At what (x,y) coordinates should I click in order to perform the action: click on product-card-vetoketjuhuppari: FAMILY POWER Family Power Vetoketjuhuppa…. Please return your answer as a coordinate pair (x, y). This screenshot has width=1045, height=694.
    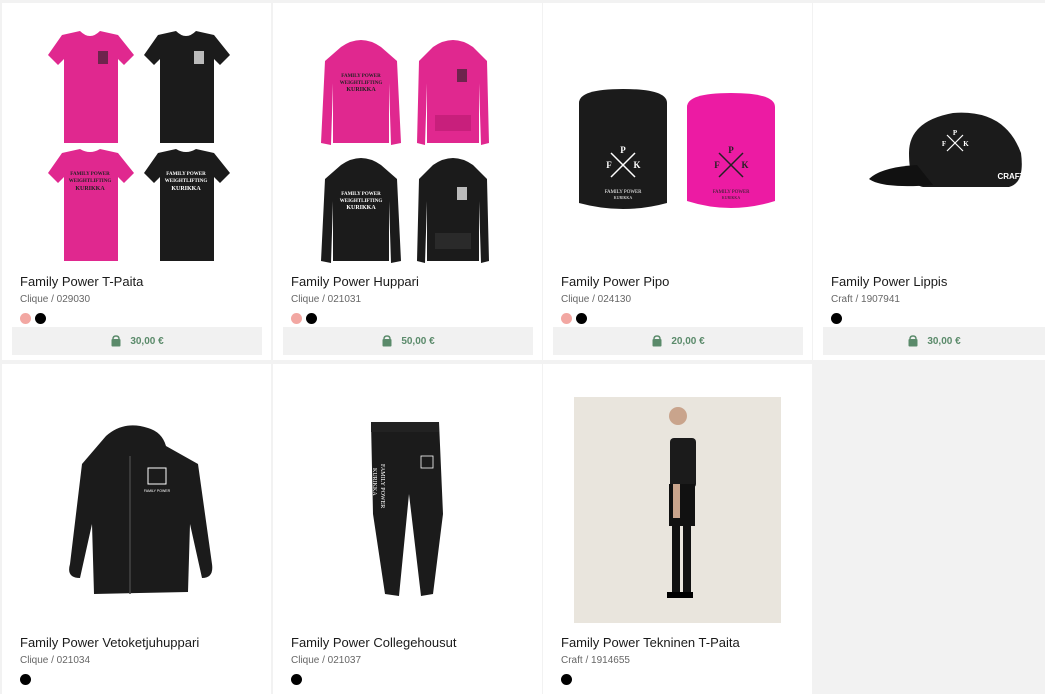
    Looking at the image, I should click on (136, 529).